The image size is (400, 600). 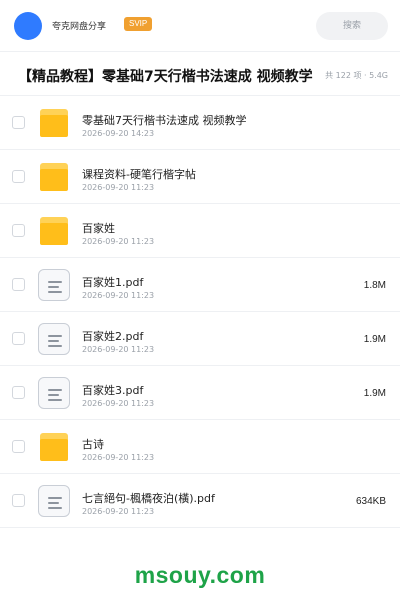 What do you see at coordinates (200, 177) in the screenshot?
I see `list-item: 课程资料-硬笔行楷字帖 2026-09-20 11:23` at bounding box center [200, 177].